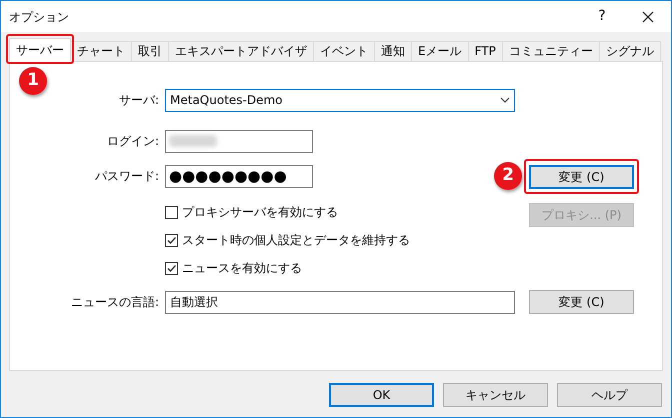 This screenshot has width=672, height=418. What do you see at coordinates (39, 17) in the screenshot?
I see `window-title: オプション` at bounding box center [39, 17].